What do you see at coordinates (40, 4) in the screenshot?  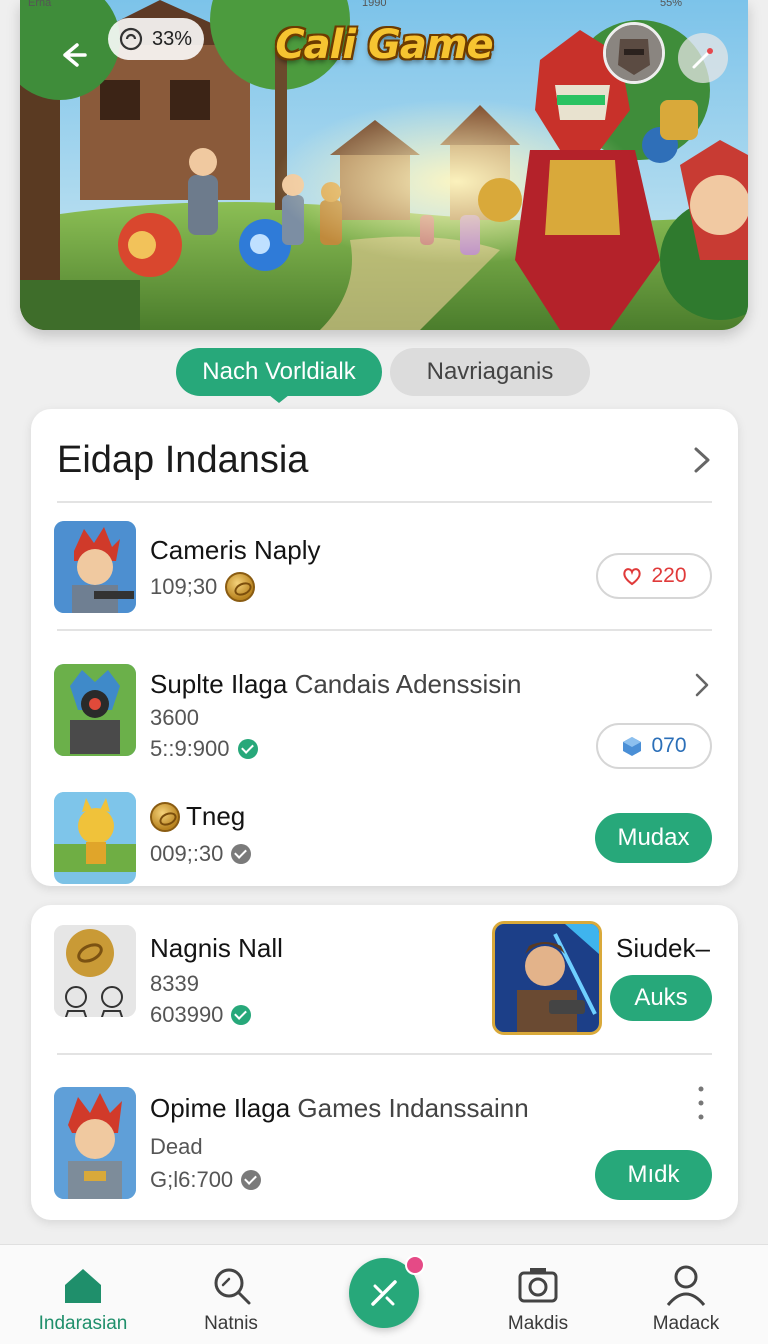 I see `status-carrier: Erna` at bounding box center [40, 4].